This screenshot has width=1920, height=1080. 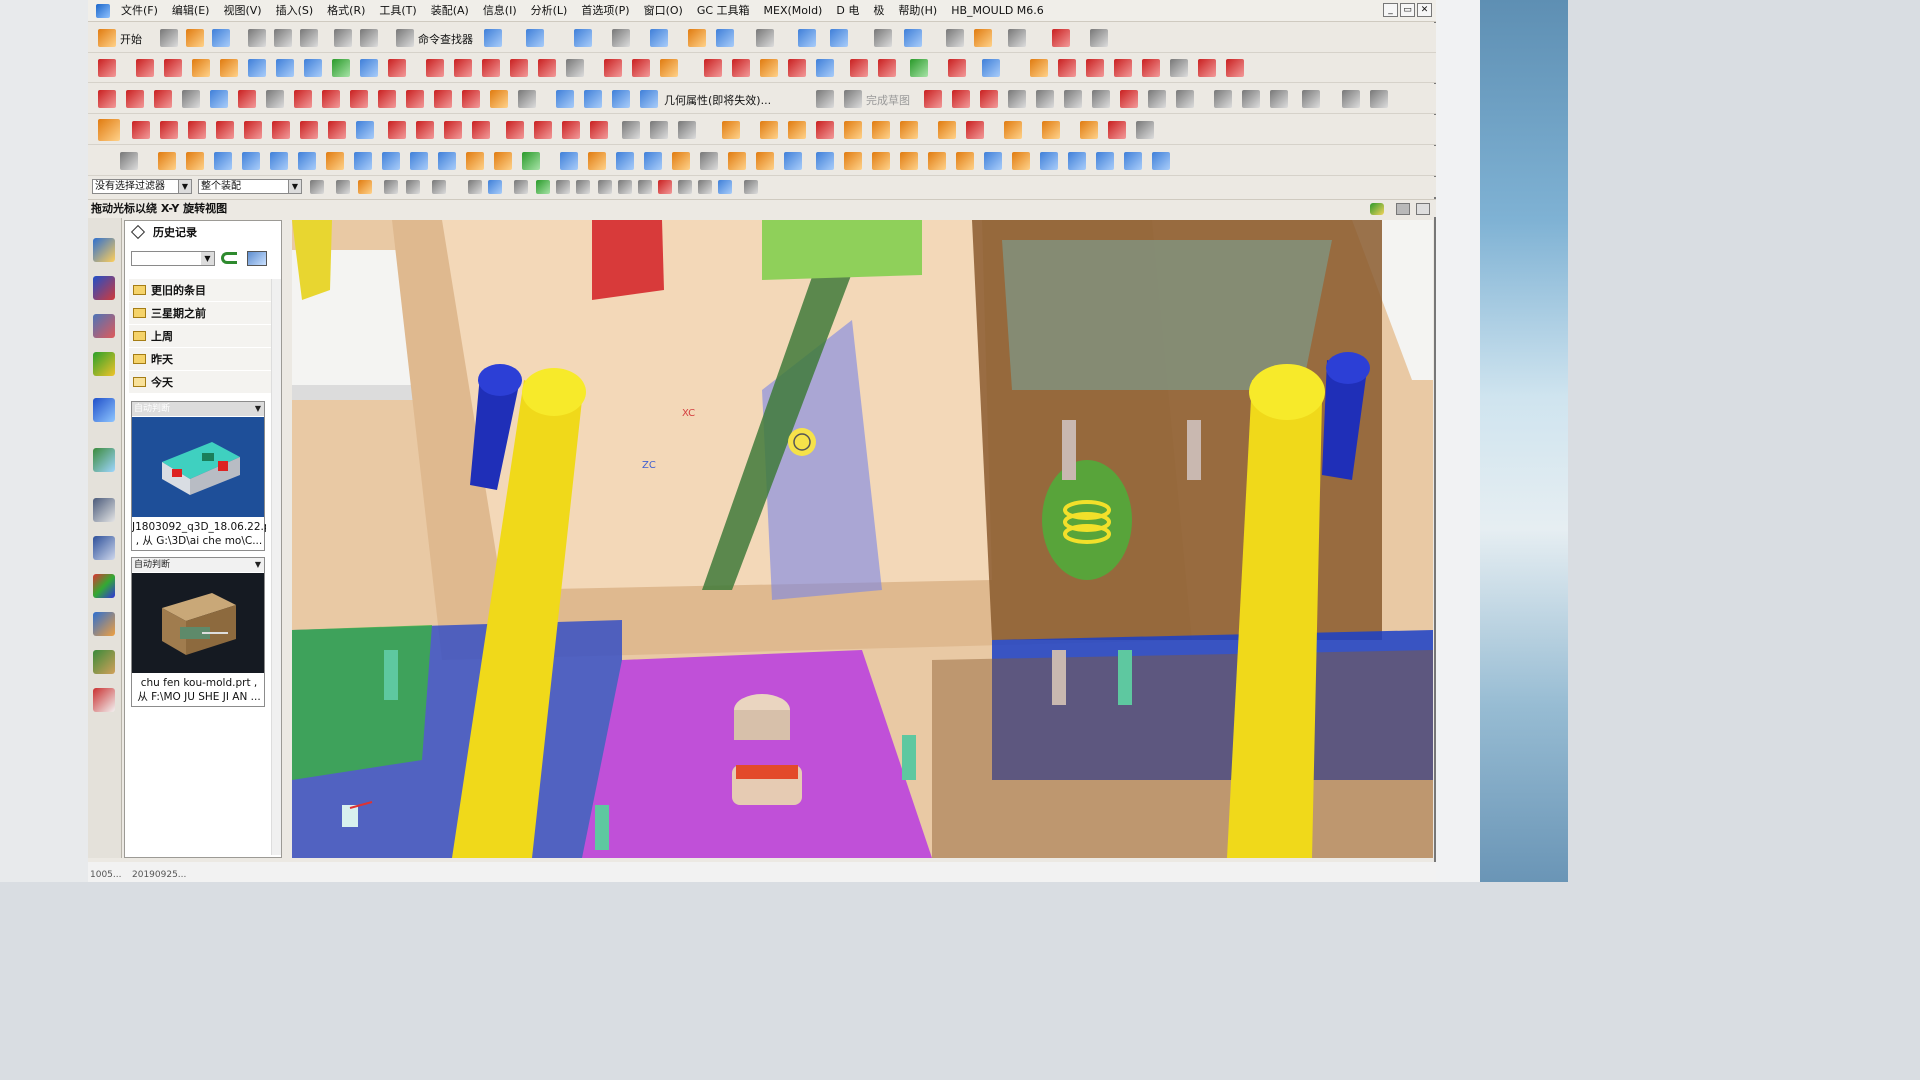 What do you see at coordinates (503, 161) in the screenshot?
I see `hb-sprue-icon` at bounding box center [503, 161].